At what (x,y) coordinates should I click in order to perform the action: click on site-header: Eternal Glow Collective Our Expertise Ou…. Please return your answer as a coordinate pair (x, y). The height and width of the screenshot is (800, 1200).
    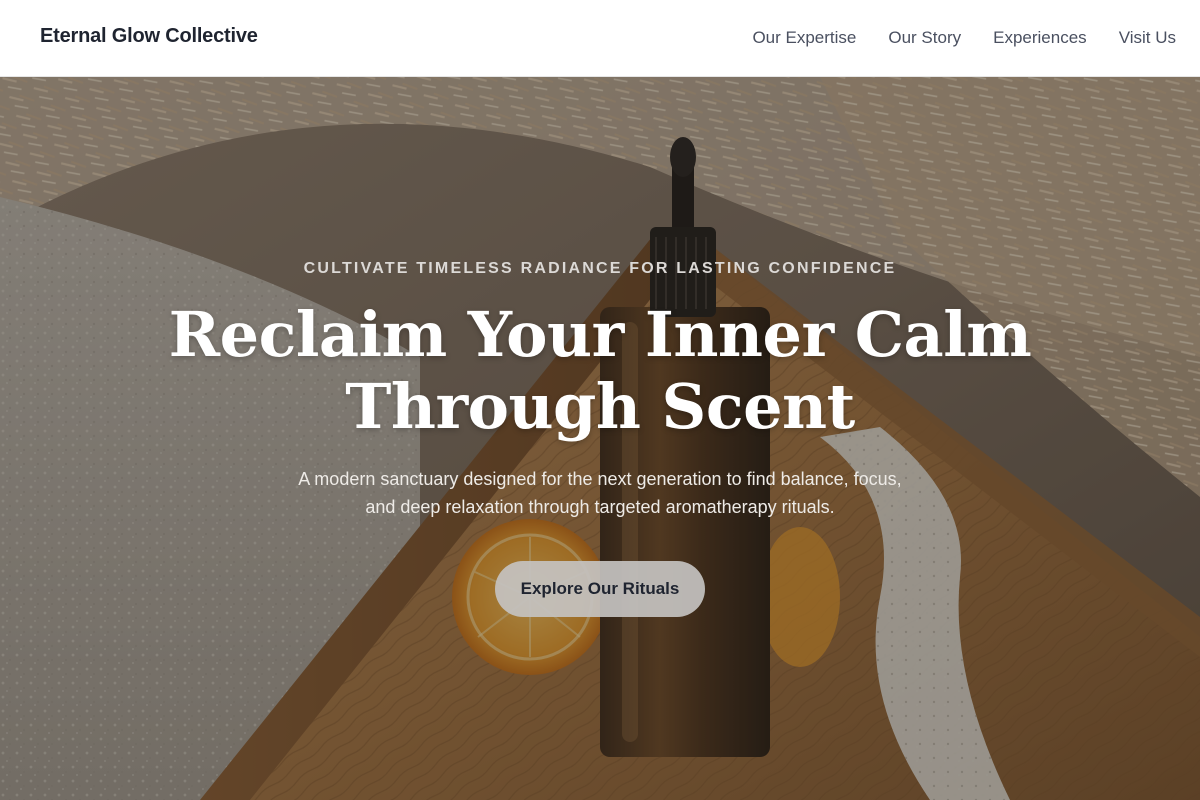
    Looking at the image, I should click on (600, 38).